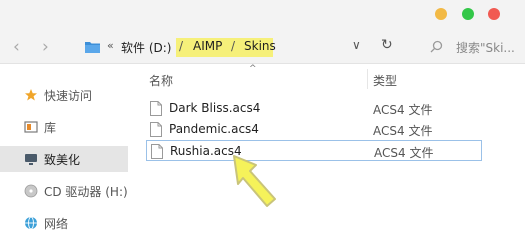 Image resolution: width=525 pixels, height=252 pixels. I want to click on title-bar, so click(262, 15).